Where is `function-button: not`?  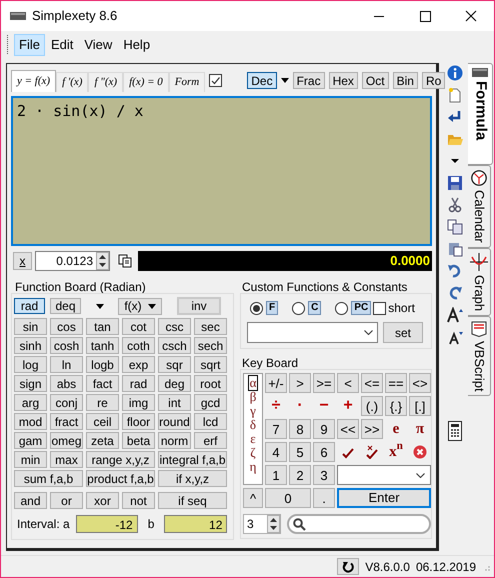
function-button: not is located at coordinates (138, 500).